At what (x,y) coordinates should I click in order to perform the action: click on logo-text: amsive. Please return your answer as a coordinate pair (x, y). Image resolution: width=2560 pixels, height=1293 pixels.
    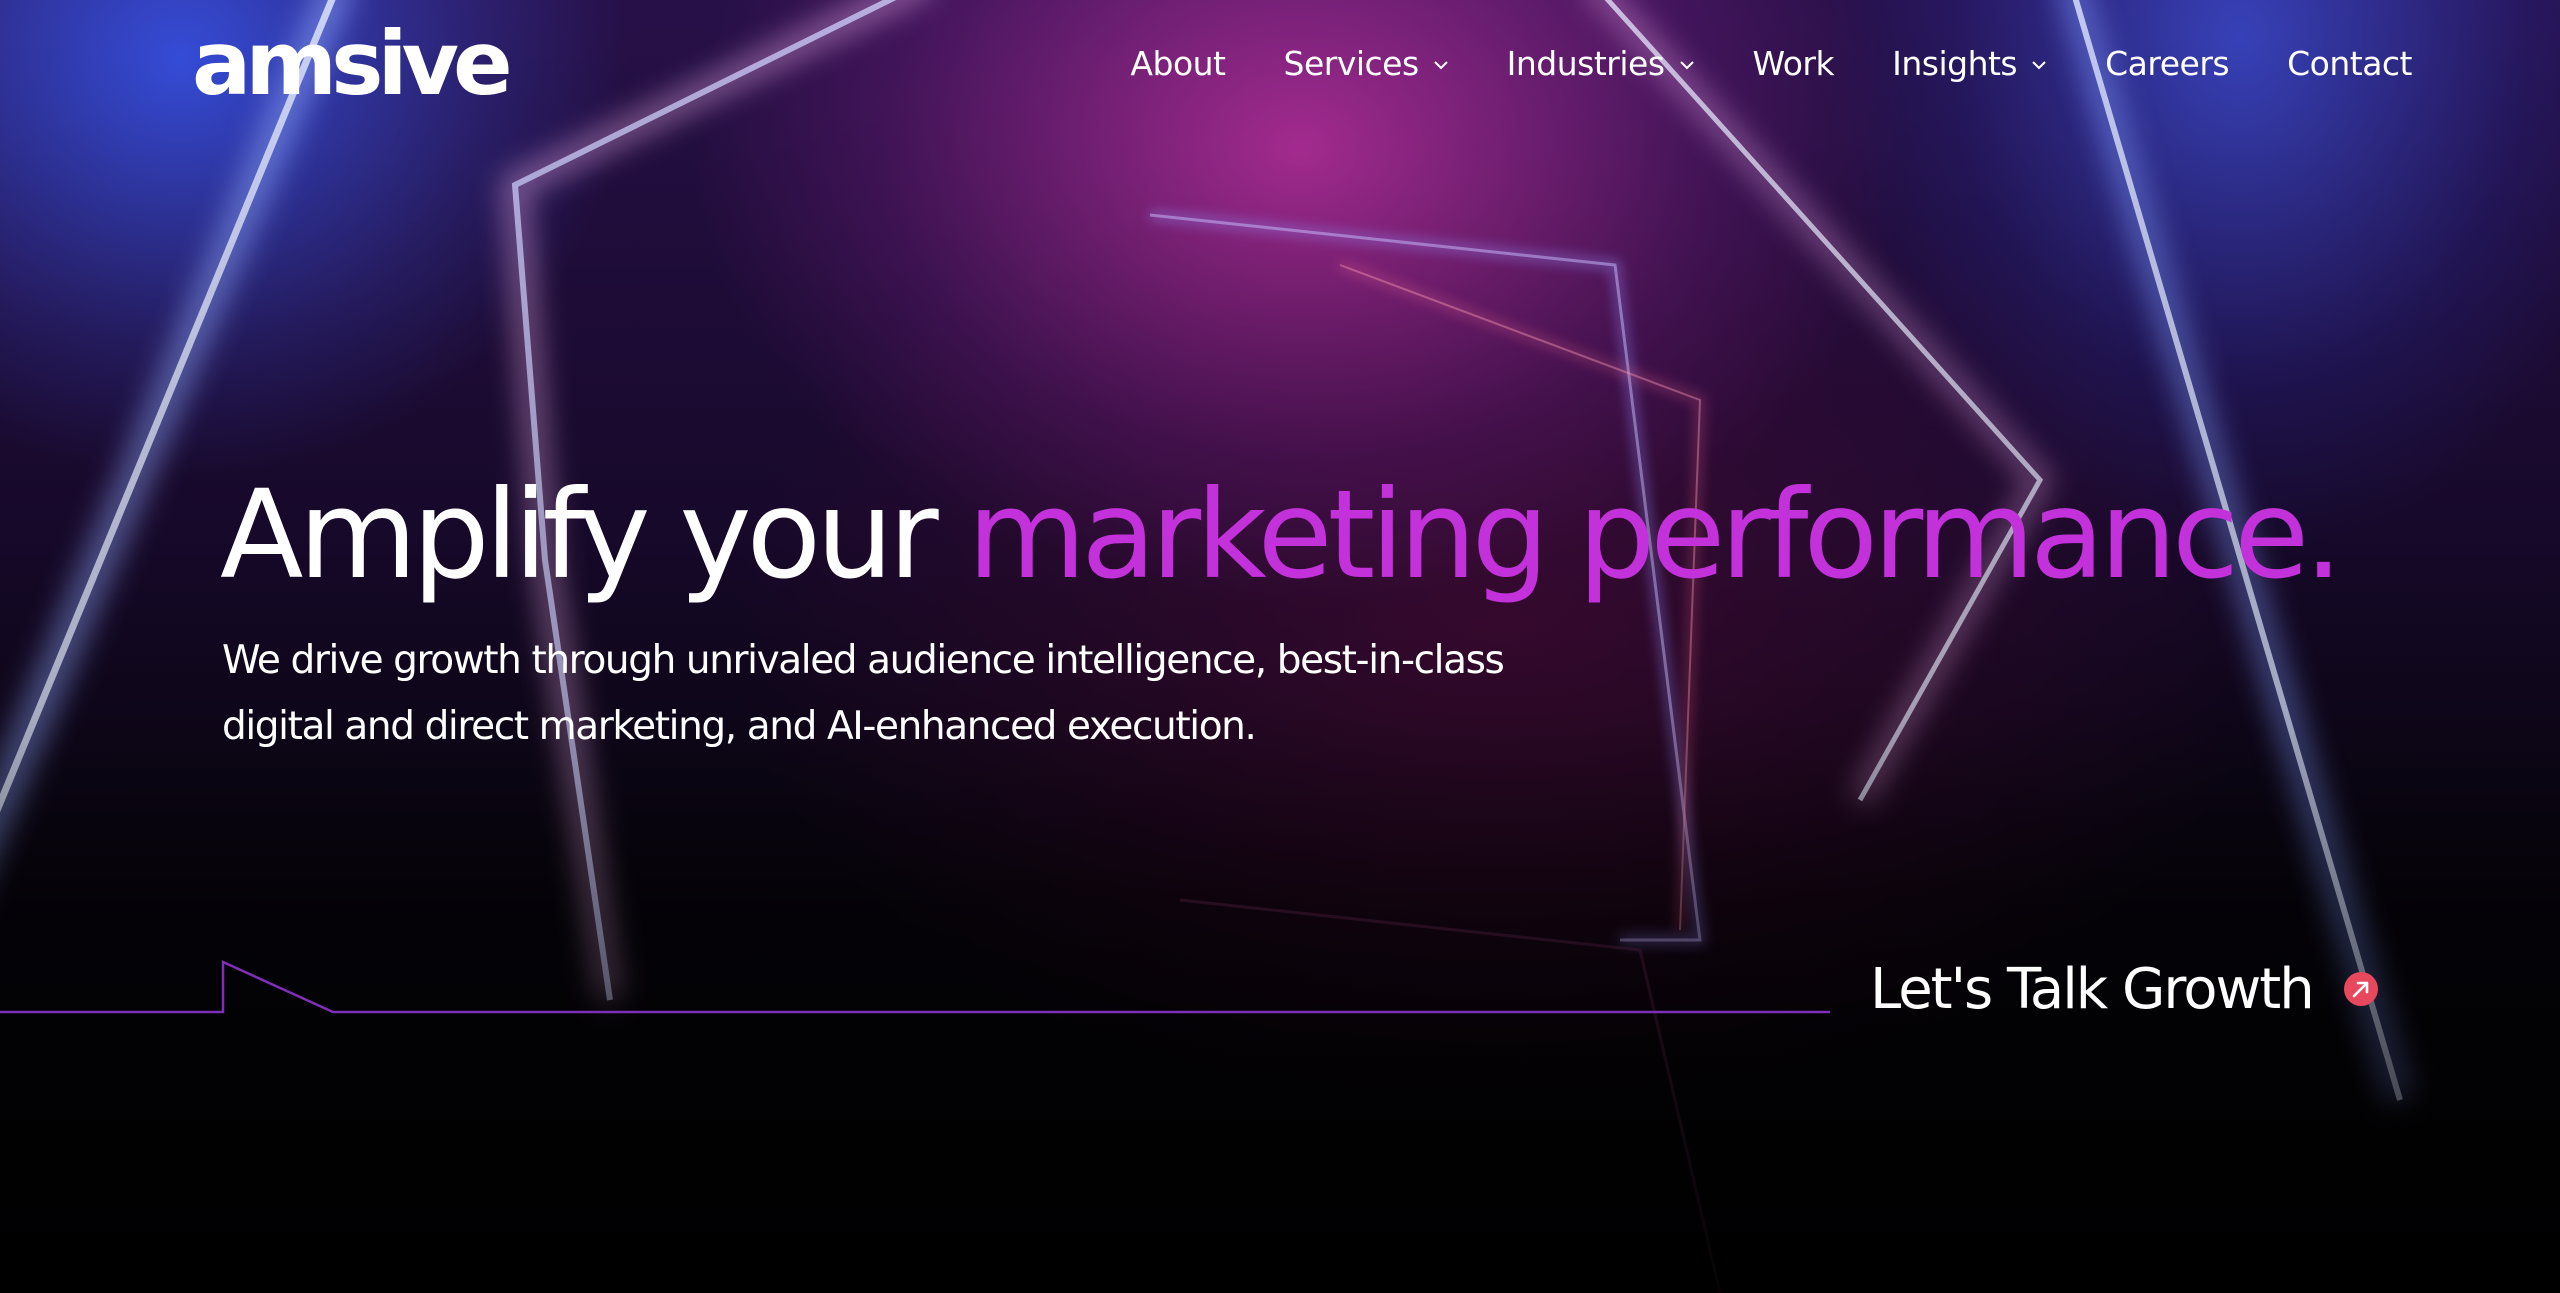
    Looking at the image, I should click on (350, 65).